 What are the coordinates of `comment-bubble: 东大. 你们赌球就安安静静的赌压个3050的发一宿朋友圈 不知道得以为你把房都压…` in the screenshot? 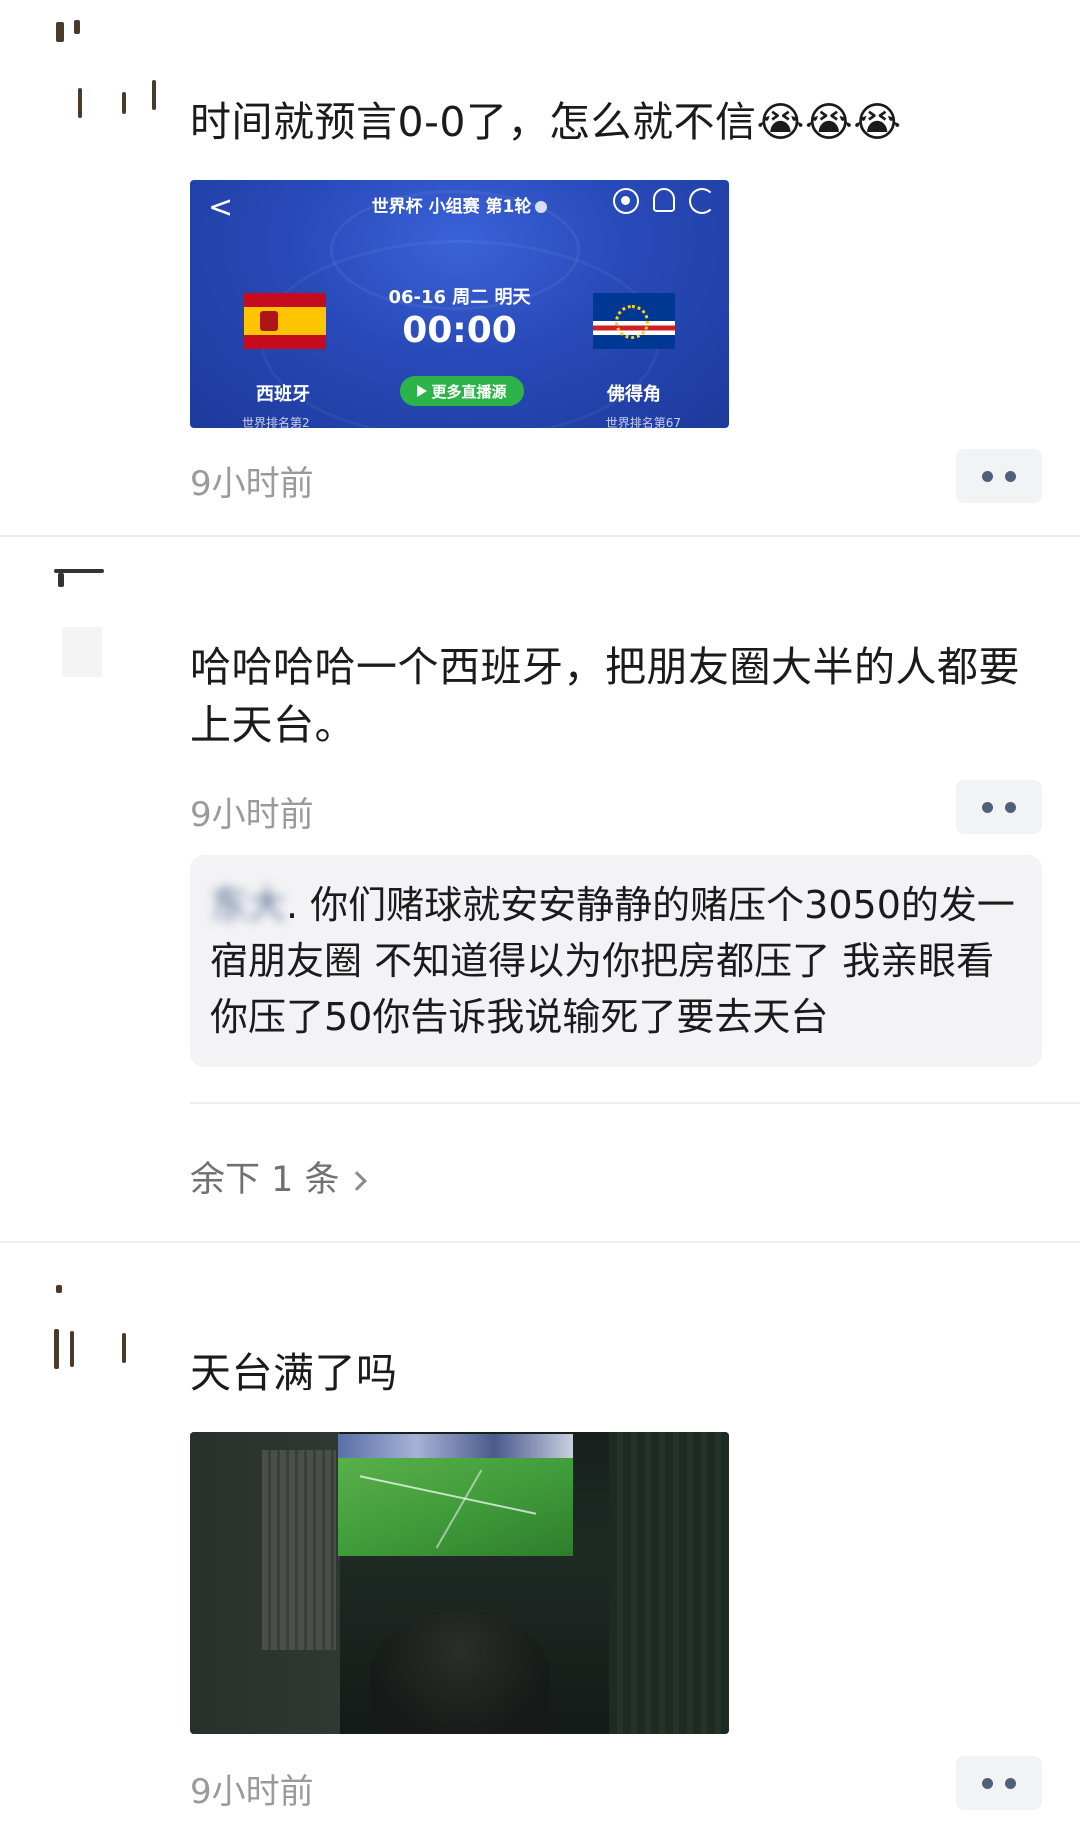 It's located at (616, 961).